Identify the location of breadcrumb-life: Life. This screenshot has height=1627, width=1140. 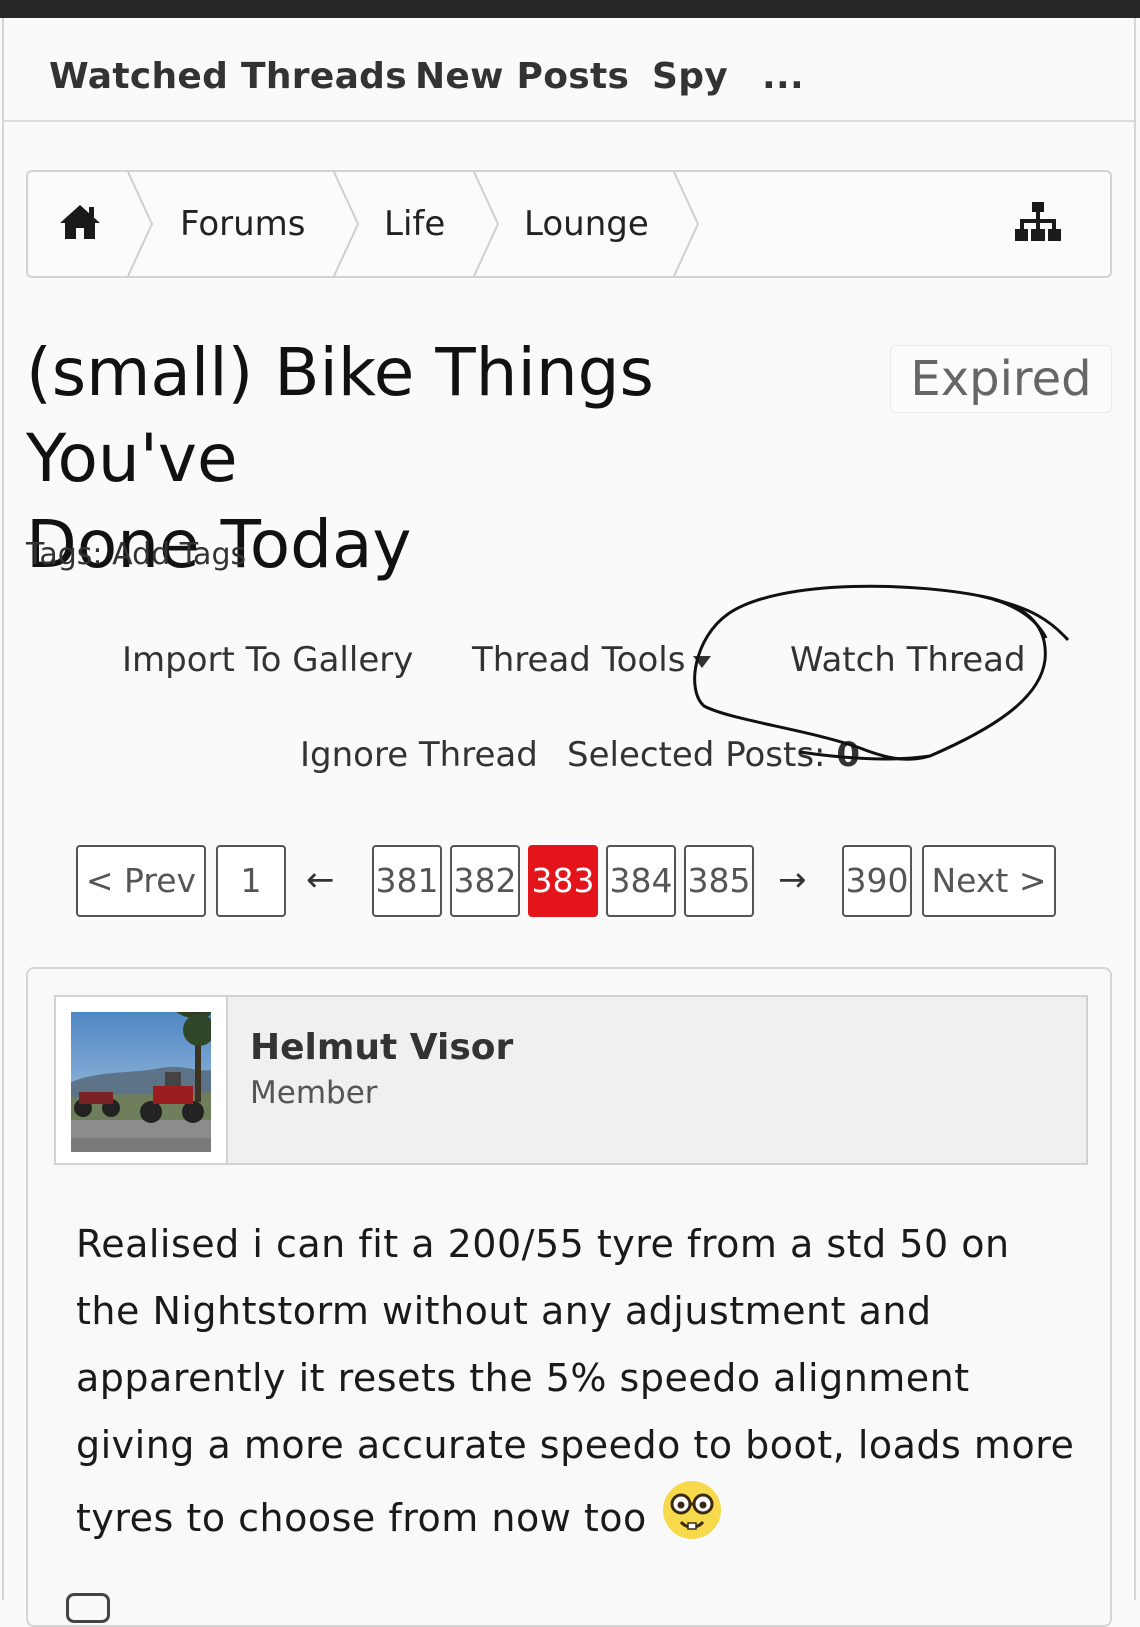
(414, 224).